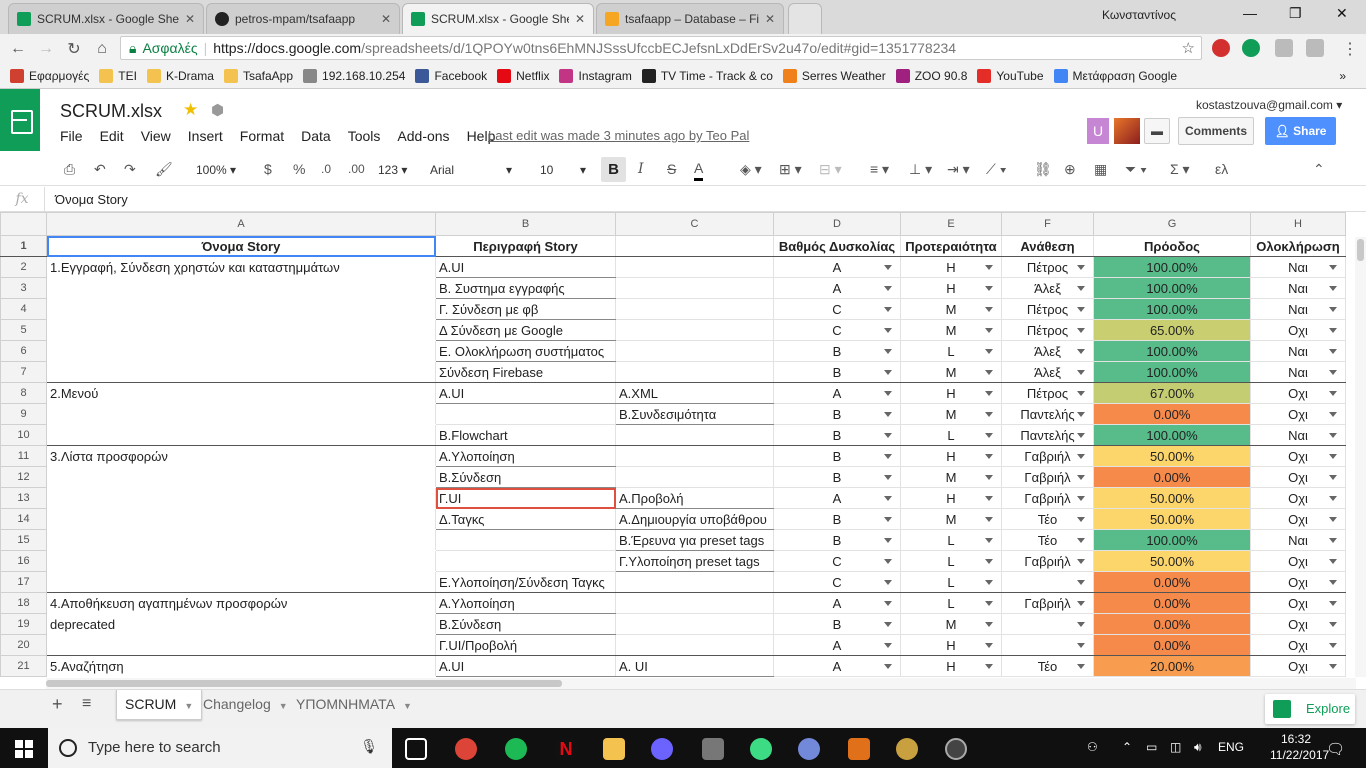 This screenshot has height=768, width=1366. I want to click on paint-format-icon: 🖌︎, so click(164, 169).